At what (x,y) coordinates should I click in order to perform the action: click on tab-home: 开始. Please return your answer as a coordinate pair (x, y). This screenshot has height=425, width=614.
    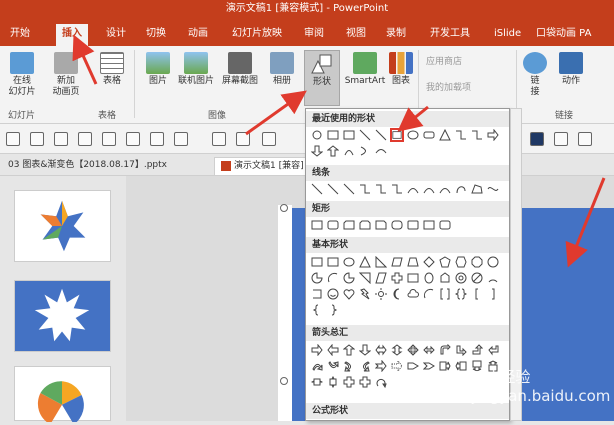
    Looking at the image, I should click on (20, 35).